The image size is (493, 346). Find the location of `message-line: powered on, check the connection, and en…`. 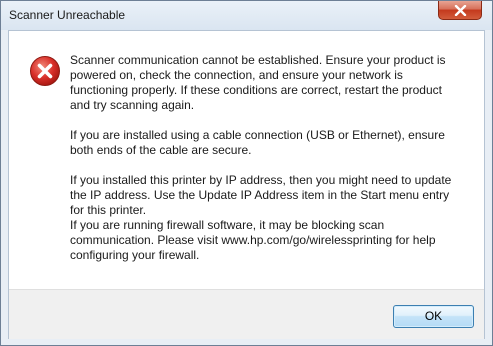

message-line: powered on, check the connection, and en… is located at coordinates (236, 75).